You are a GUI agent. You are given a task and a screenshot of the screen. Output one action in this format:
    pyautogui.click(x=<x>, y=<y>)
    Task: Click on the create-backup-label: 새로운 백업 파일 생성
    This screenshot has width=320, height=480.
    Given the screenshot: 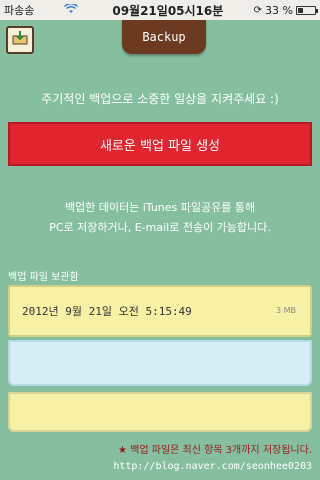 What is the action you would take?
    pyautogui.click(x=160, y=146)
    